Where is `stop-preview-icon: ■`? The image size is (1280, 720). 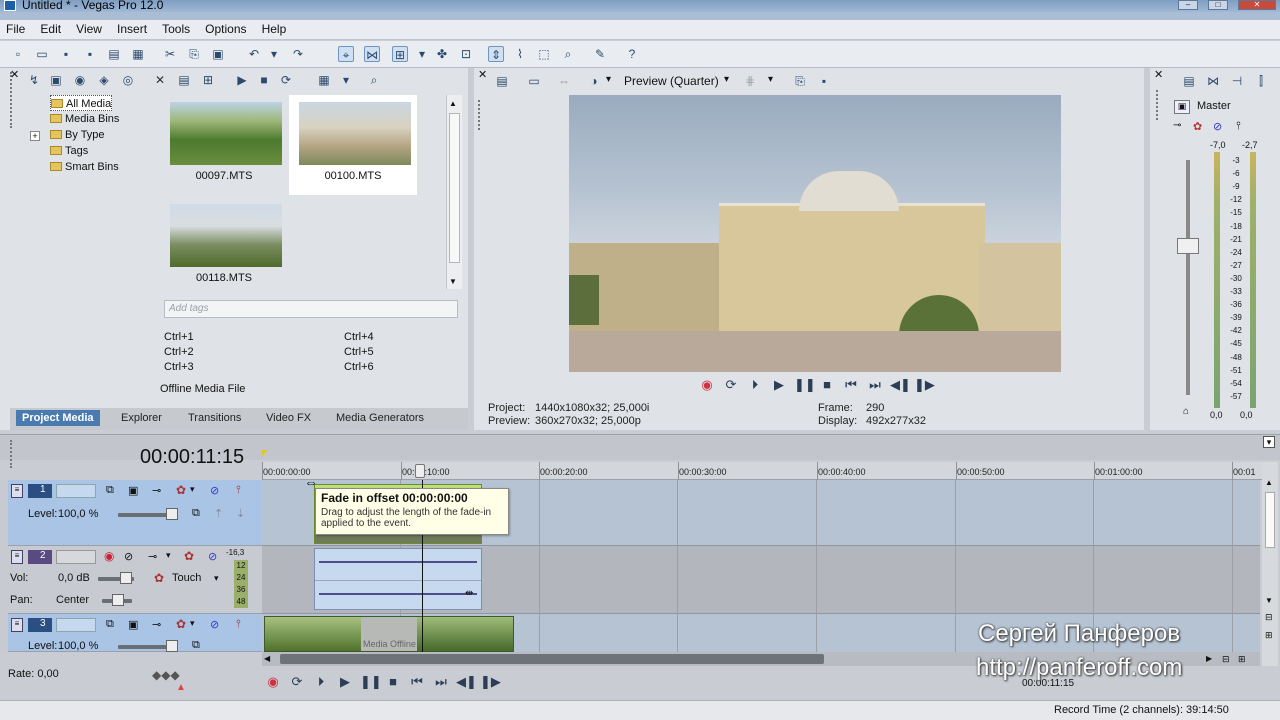 stop-preview-icon: ■ is located at coordinates (264, 80).